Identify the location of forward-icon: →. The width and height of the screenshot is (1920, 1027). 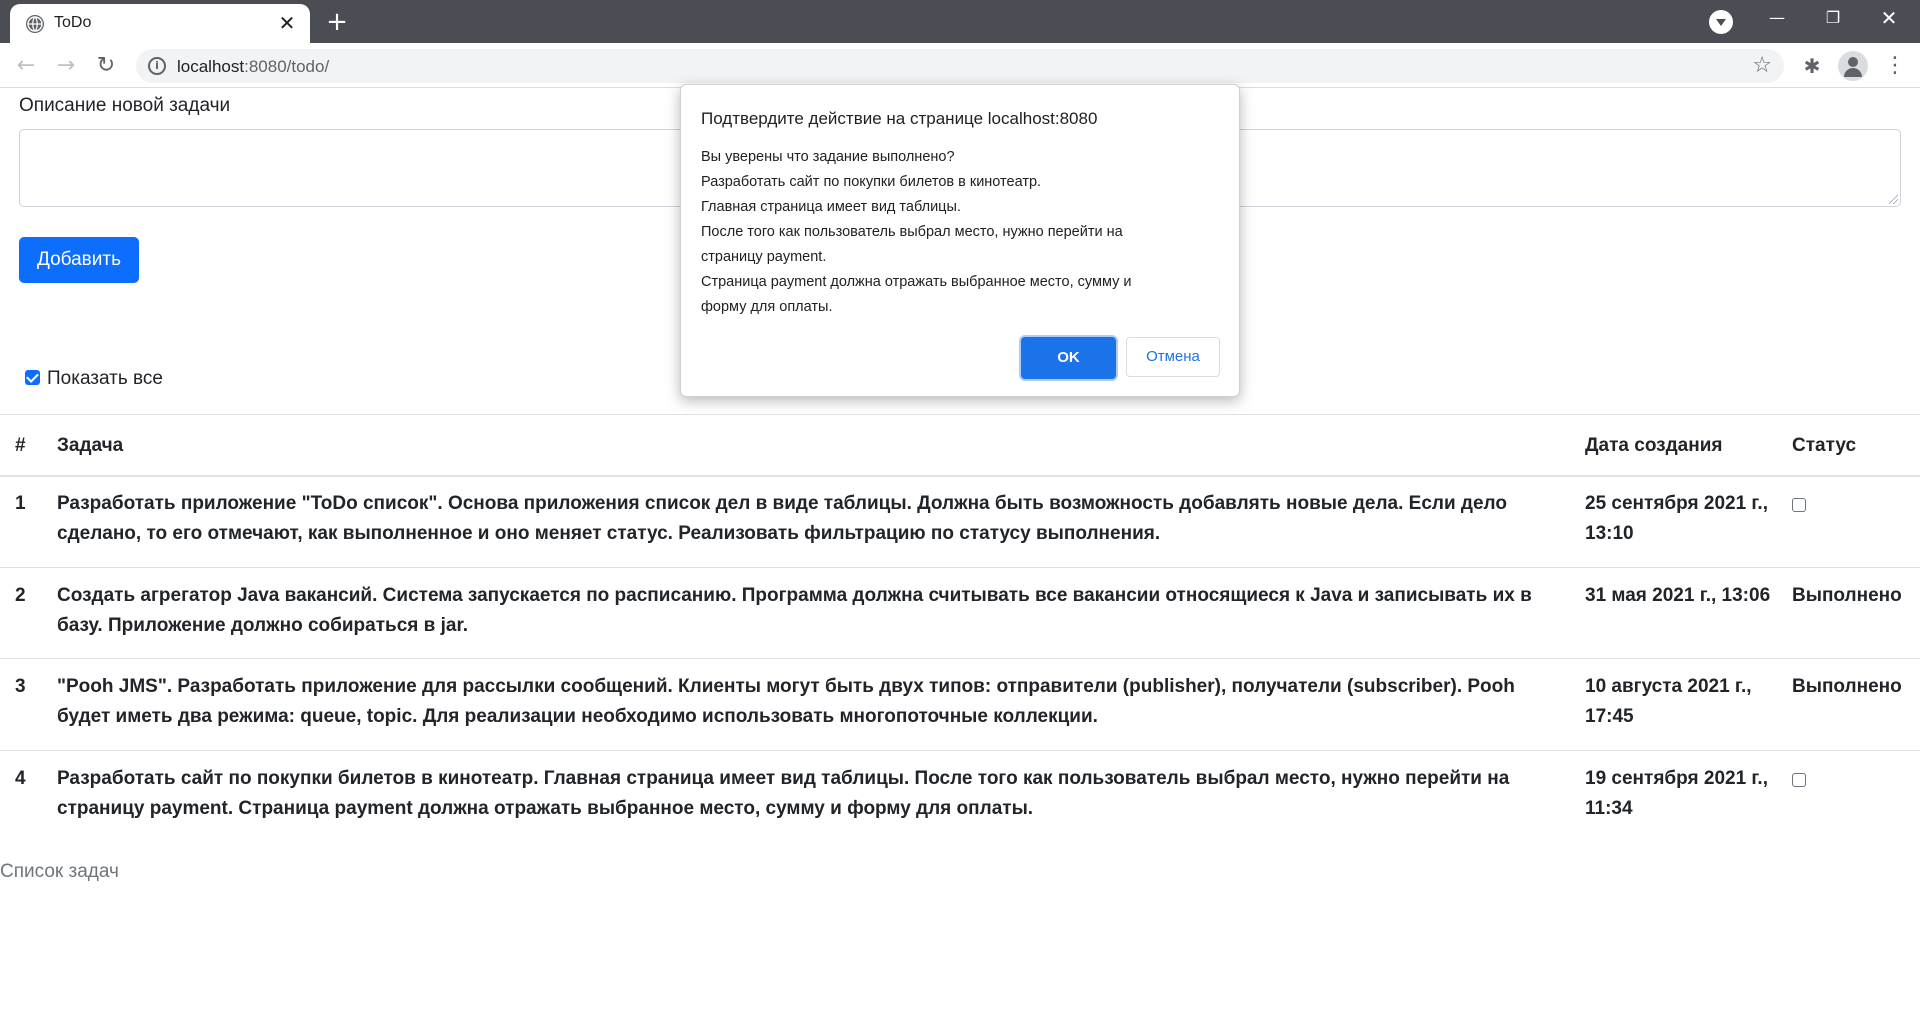
(66, 66).